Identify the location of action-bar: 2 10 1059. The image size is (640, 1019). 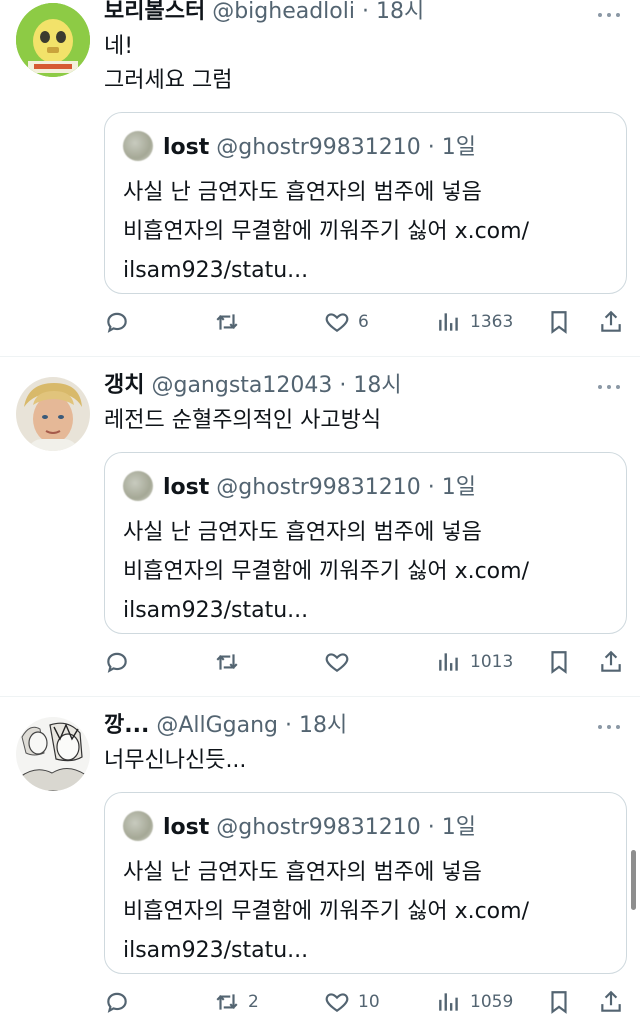
(364, 1002).